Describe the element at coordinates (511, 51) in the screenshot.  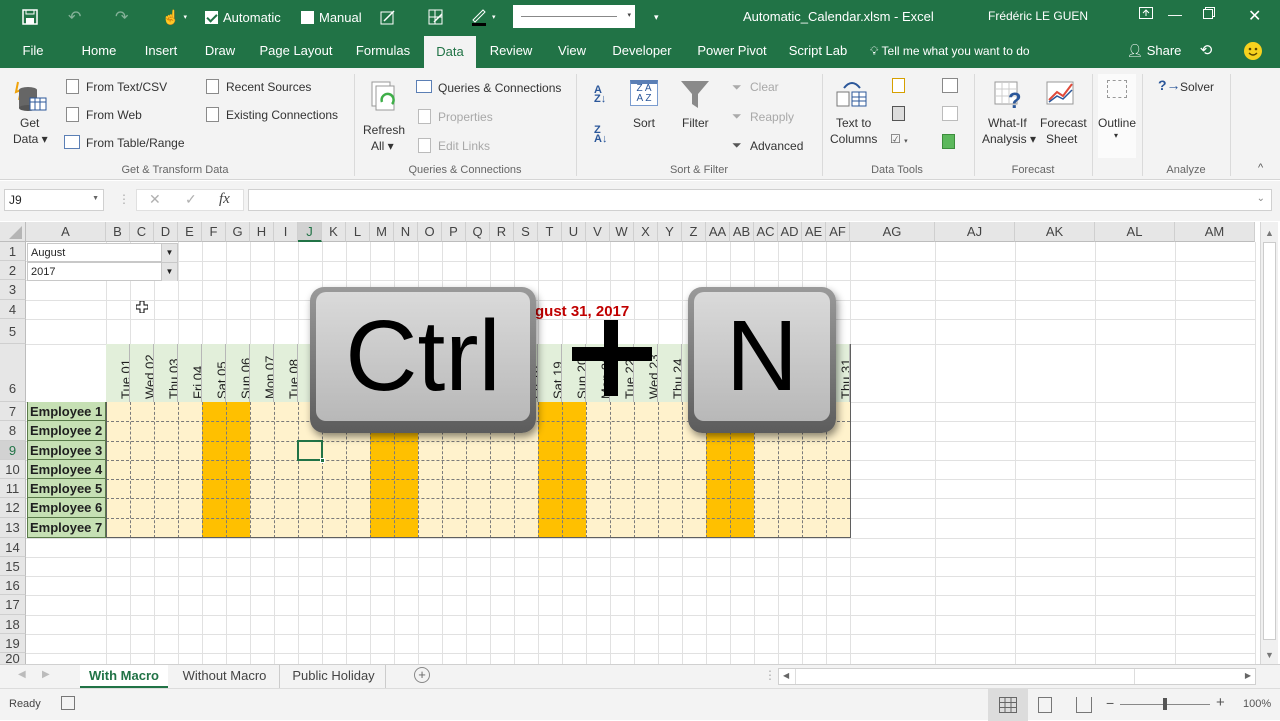
I see `tab-review: Review` at that location.